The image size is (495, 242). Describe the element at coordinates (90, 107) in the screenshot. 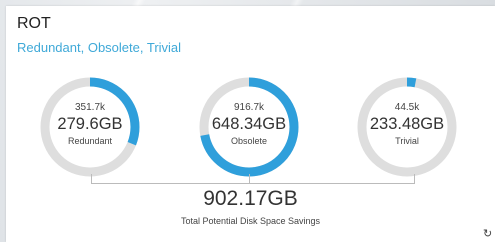

I see `redundant-count: 351.7k` at that location.